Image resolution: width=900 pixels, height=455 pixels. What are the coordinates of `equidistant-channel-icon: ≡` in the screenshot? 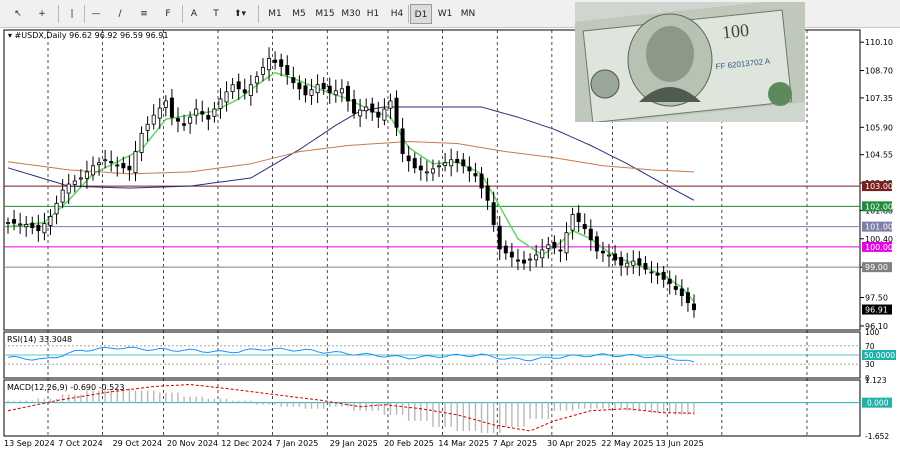 It's located at (144, 14).